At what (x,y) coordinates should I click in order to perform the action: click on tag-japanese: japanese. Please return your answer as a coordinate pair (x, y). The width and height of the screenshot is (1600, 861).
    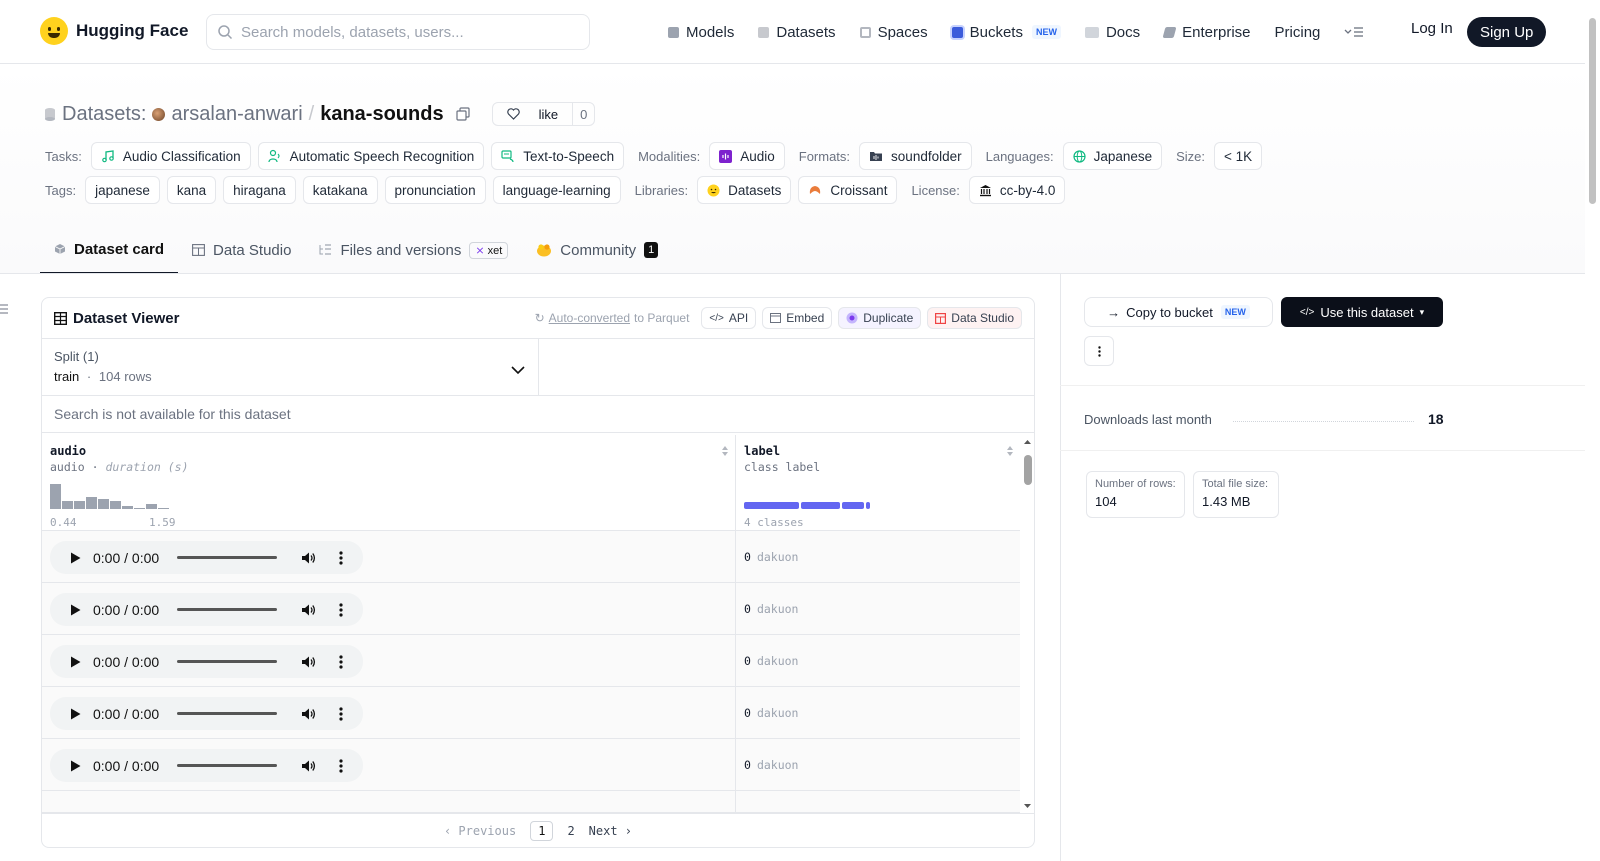
    Looking at the image, I should click on (122, 190).